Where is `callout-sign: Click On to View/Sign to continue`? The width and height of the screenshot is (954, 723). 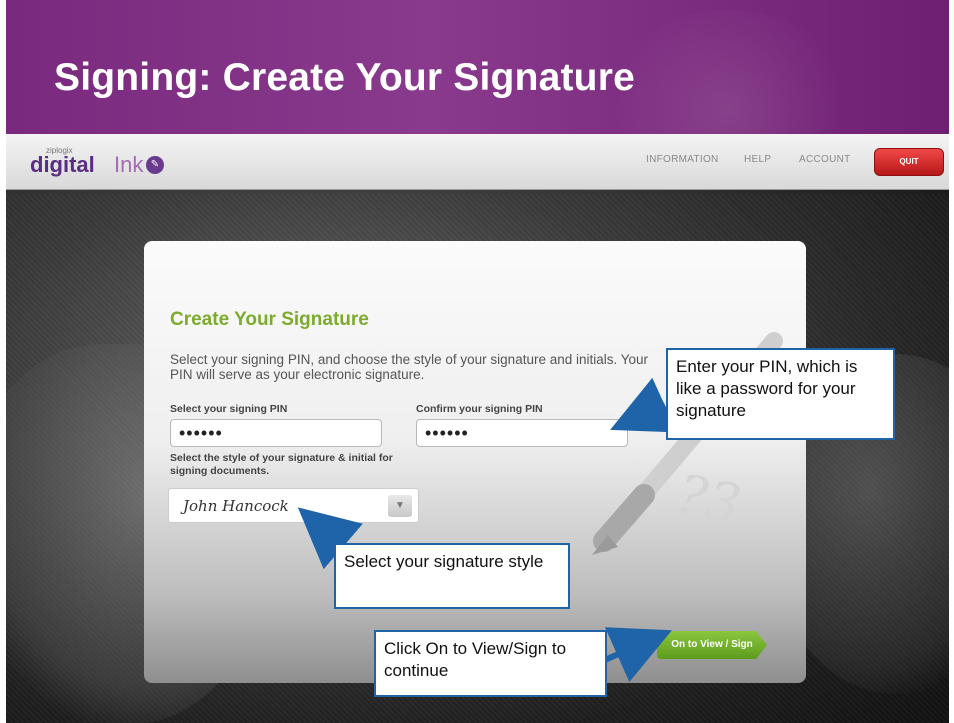 callout-sign: Click On to View/Sign to continue is located at coordinates (490, 663).